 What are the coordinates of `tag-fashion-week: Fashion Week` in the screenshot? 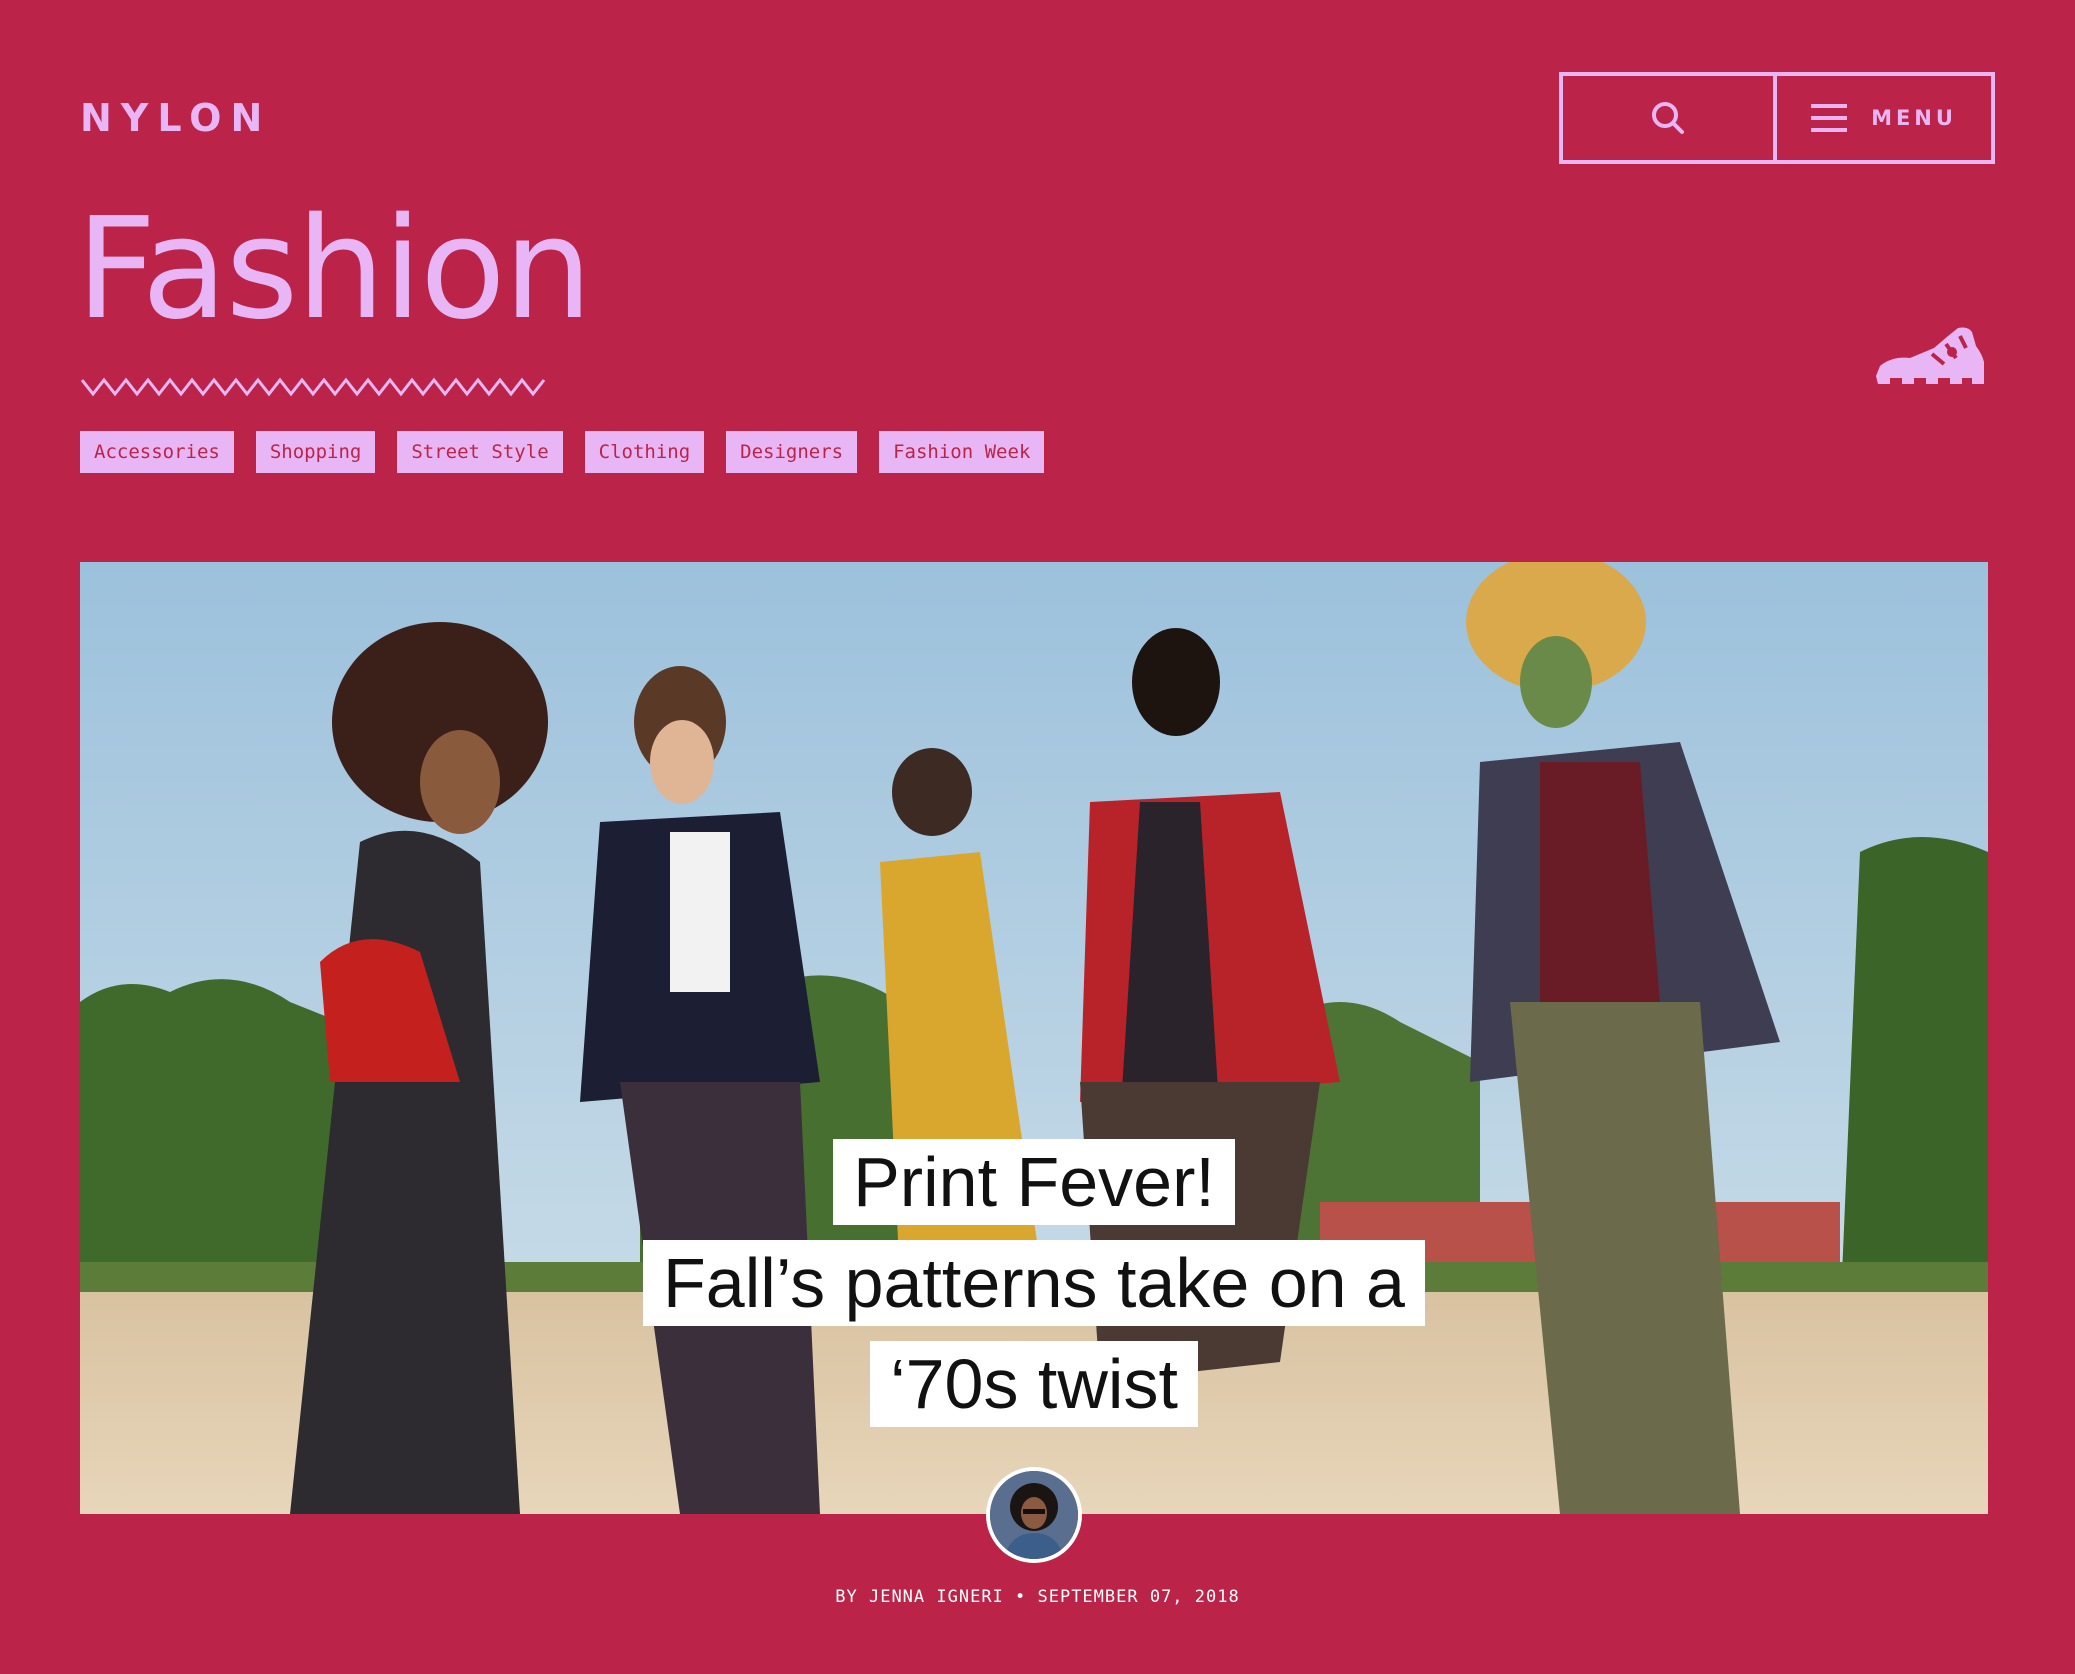 It's located at (962, 452).